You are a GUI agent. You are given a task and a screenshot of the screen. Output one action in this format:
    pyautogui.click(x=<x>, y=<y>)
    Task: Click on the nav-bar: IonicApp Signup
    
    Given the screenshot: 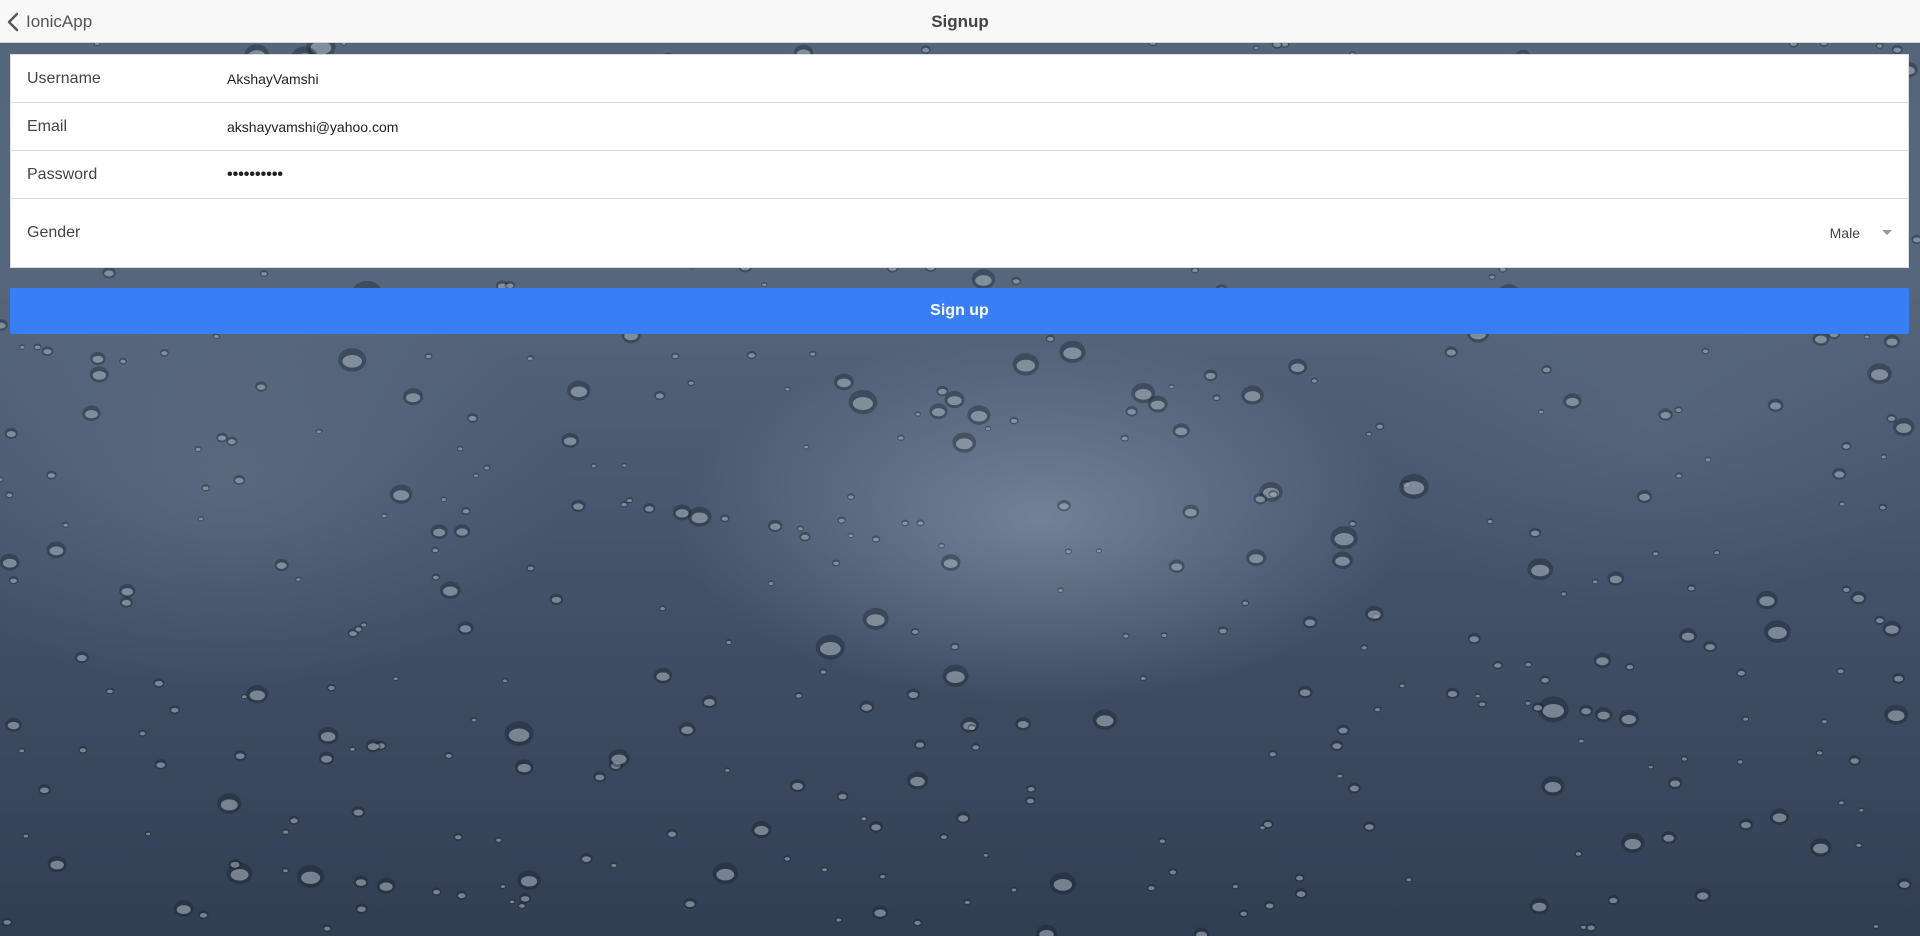 What is the action you would take?
    pyautogui.click(x=960, y=21)
    